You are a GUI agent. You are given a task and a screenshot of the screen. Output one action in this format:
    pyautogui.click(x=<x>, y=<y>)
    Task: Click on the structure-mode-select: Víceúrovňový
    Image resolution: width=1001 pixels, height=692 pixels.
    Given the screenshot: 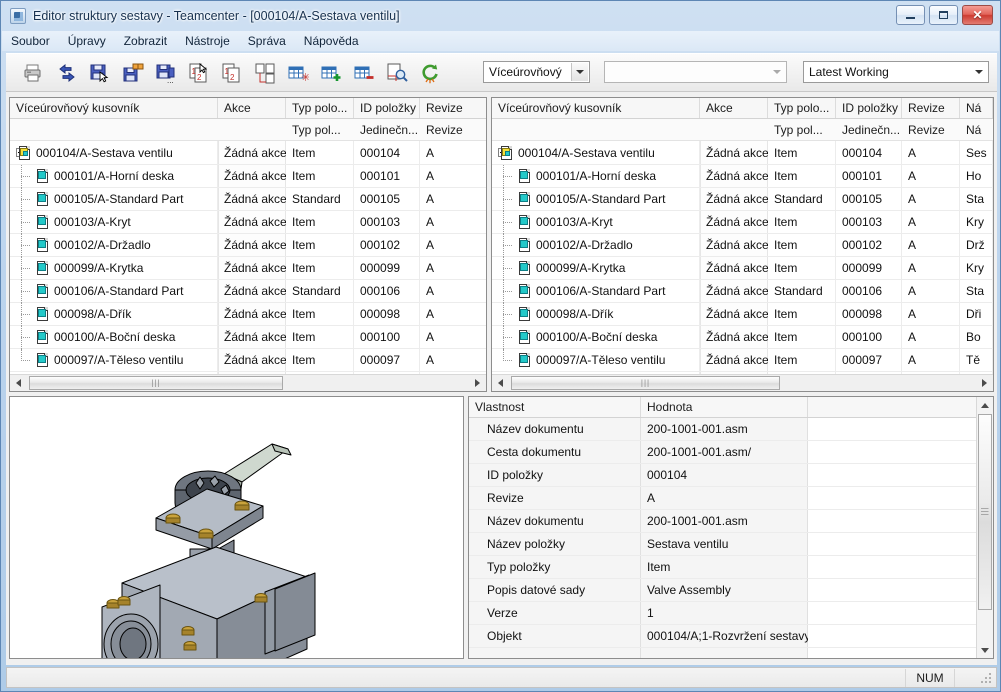 What is the action you would take?
    pyautogui.click(x=536, y=72)
    